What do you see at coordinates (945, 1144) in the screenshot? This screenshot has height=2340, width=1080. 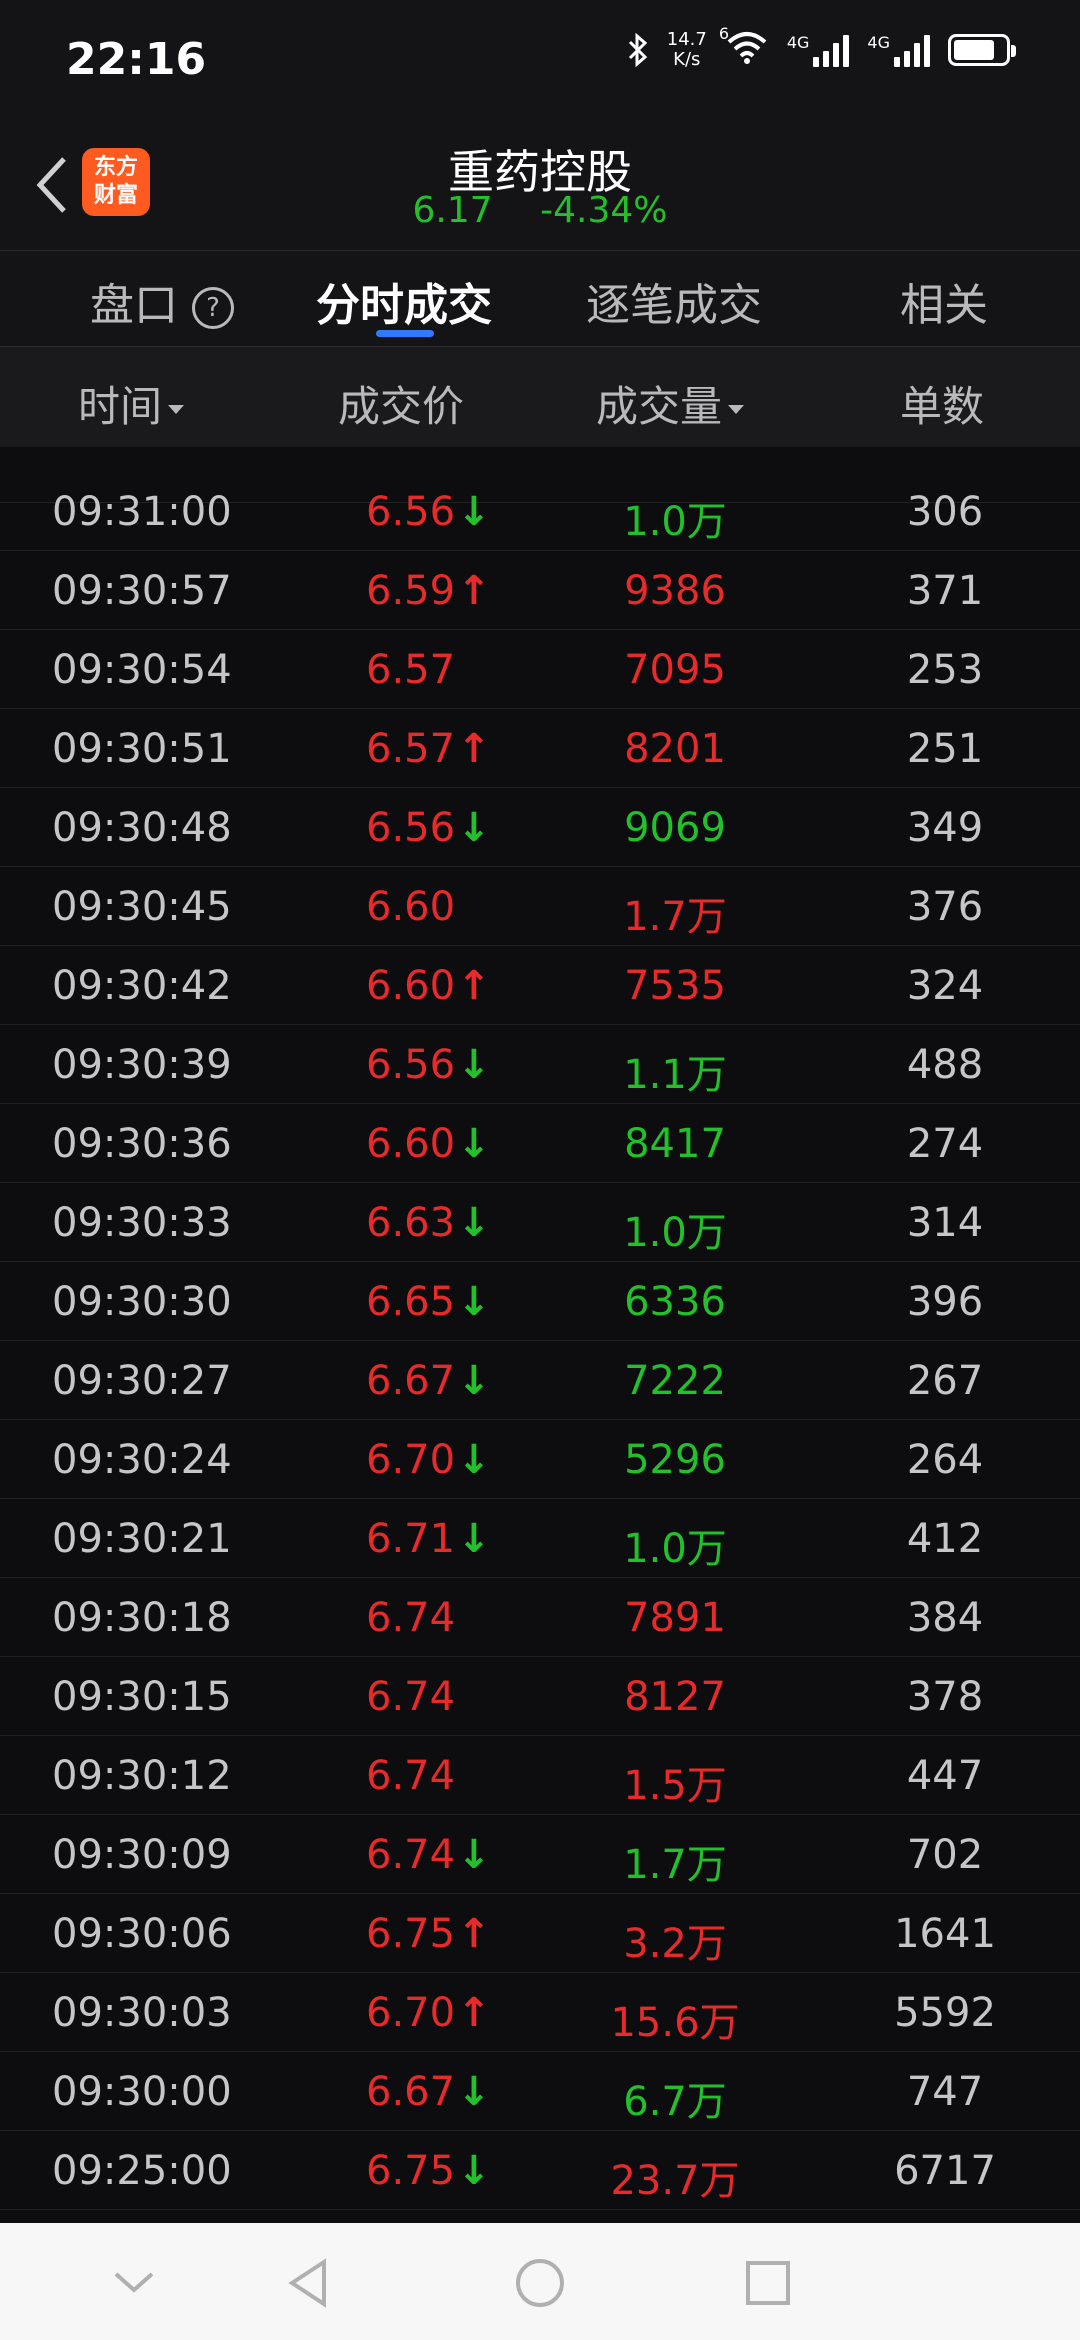 I see `trade-count: 274` at bounding box center [945, 1144].